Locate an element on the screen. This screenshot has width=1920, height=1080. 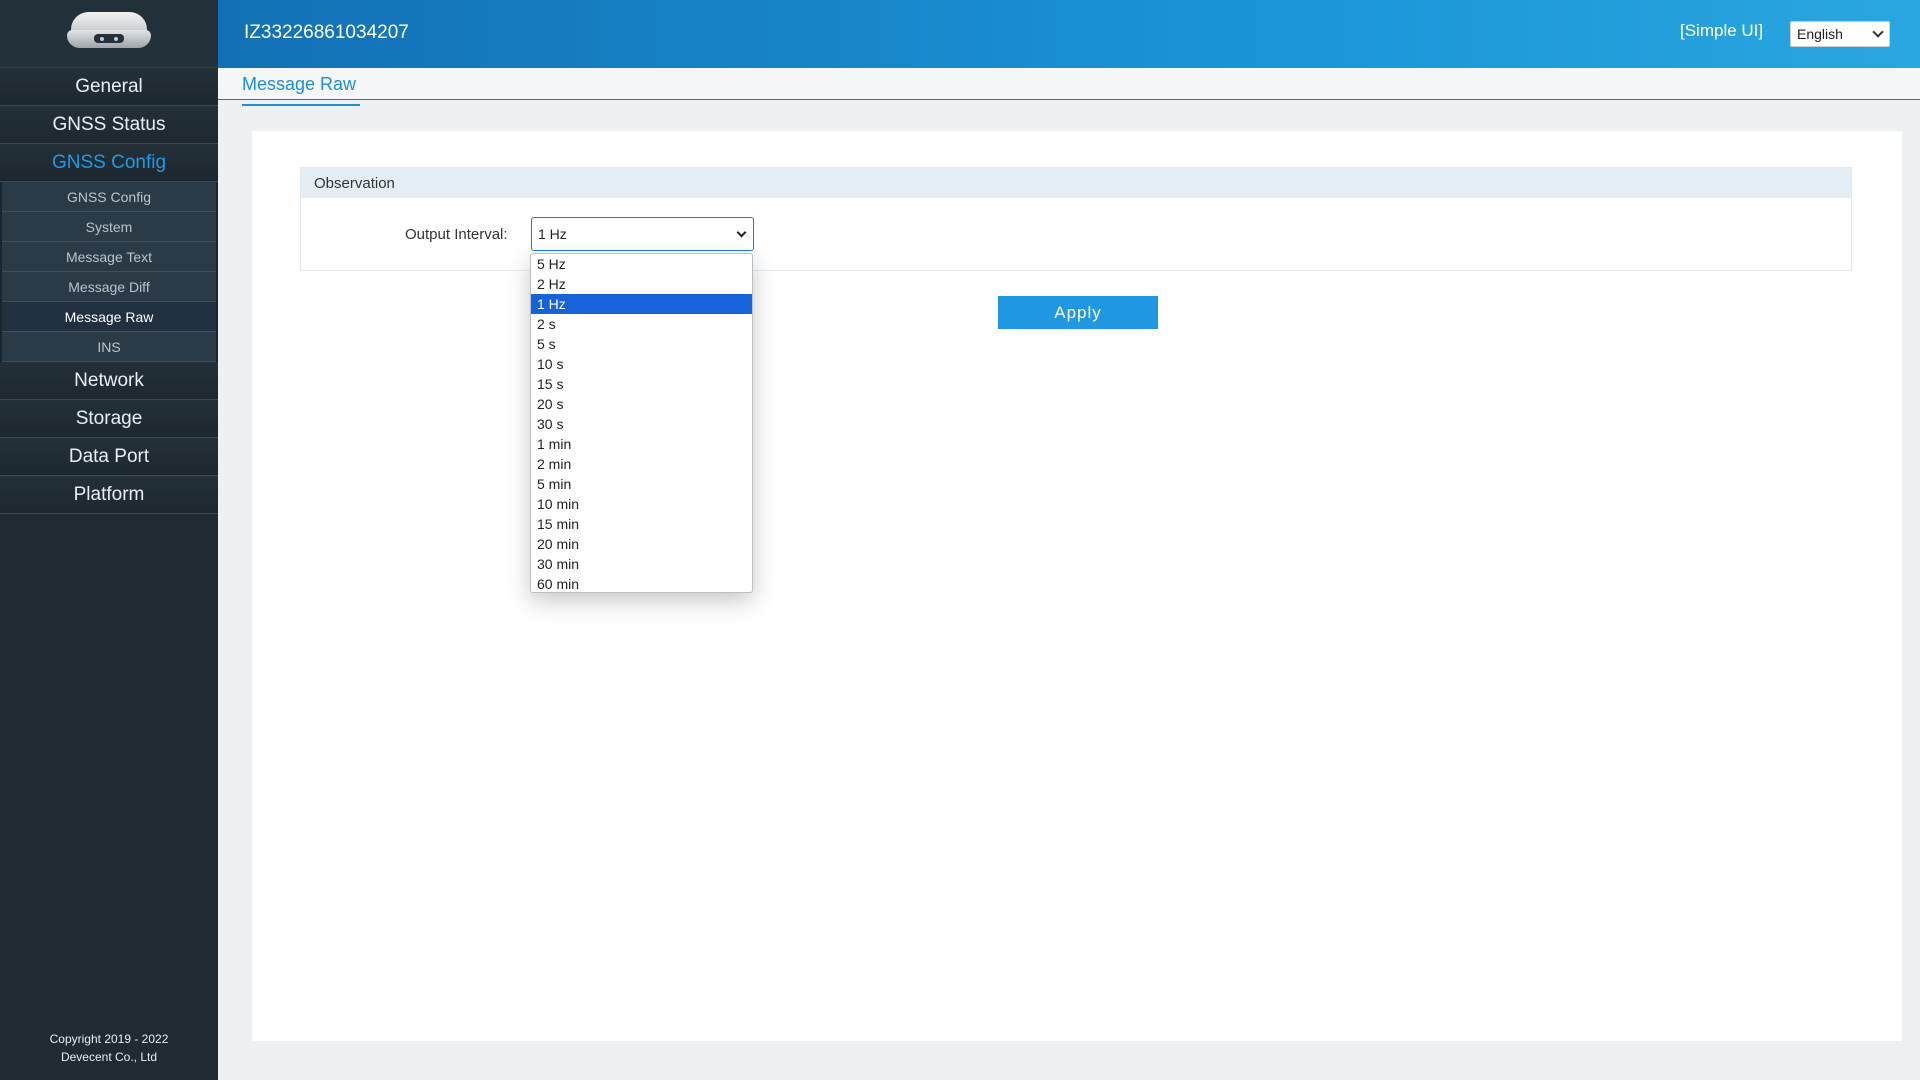
header: IZ33226861034207 [Simple UI] English is located at coordinates (1069, 34).